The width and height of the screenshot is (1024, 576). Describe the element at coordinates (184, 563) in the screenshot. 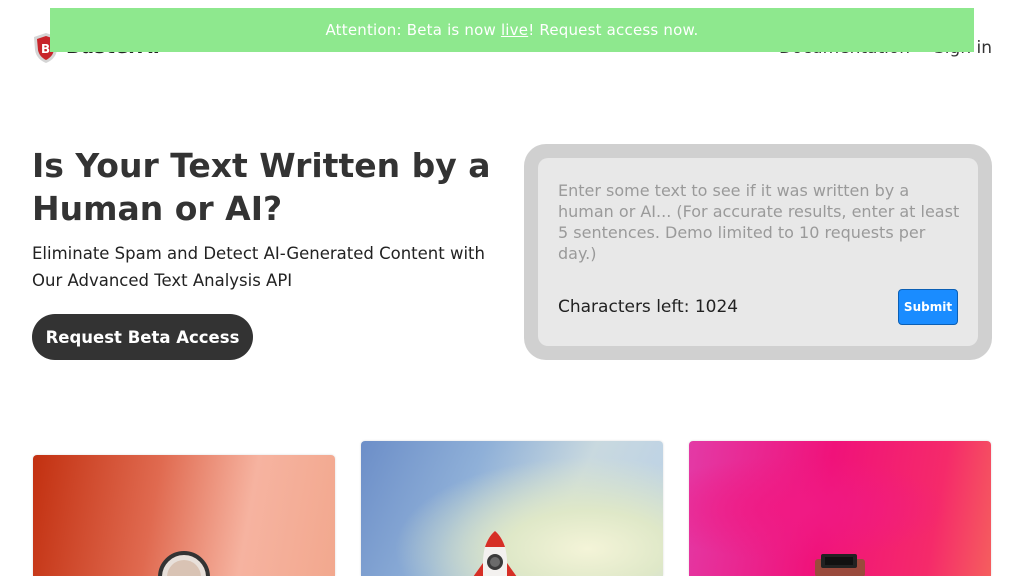

I see `person-illustration-icon` at that location.